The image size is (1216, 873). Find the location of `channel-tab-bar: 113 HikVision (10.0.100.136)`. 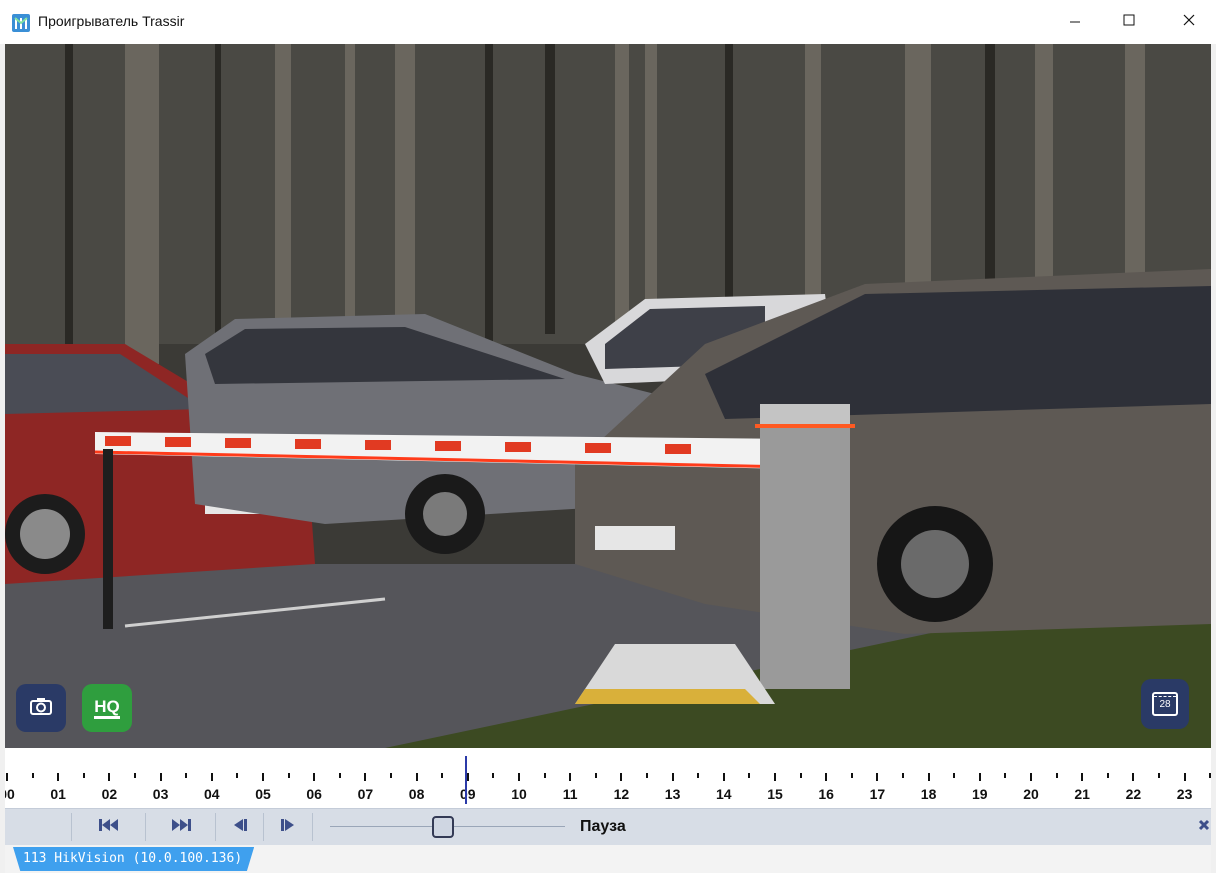

channel-tab-bar: 113 HikVision (10.0.100.136) is located at coordinates (608, 859).